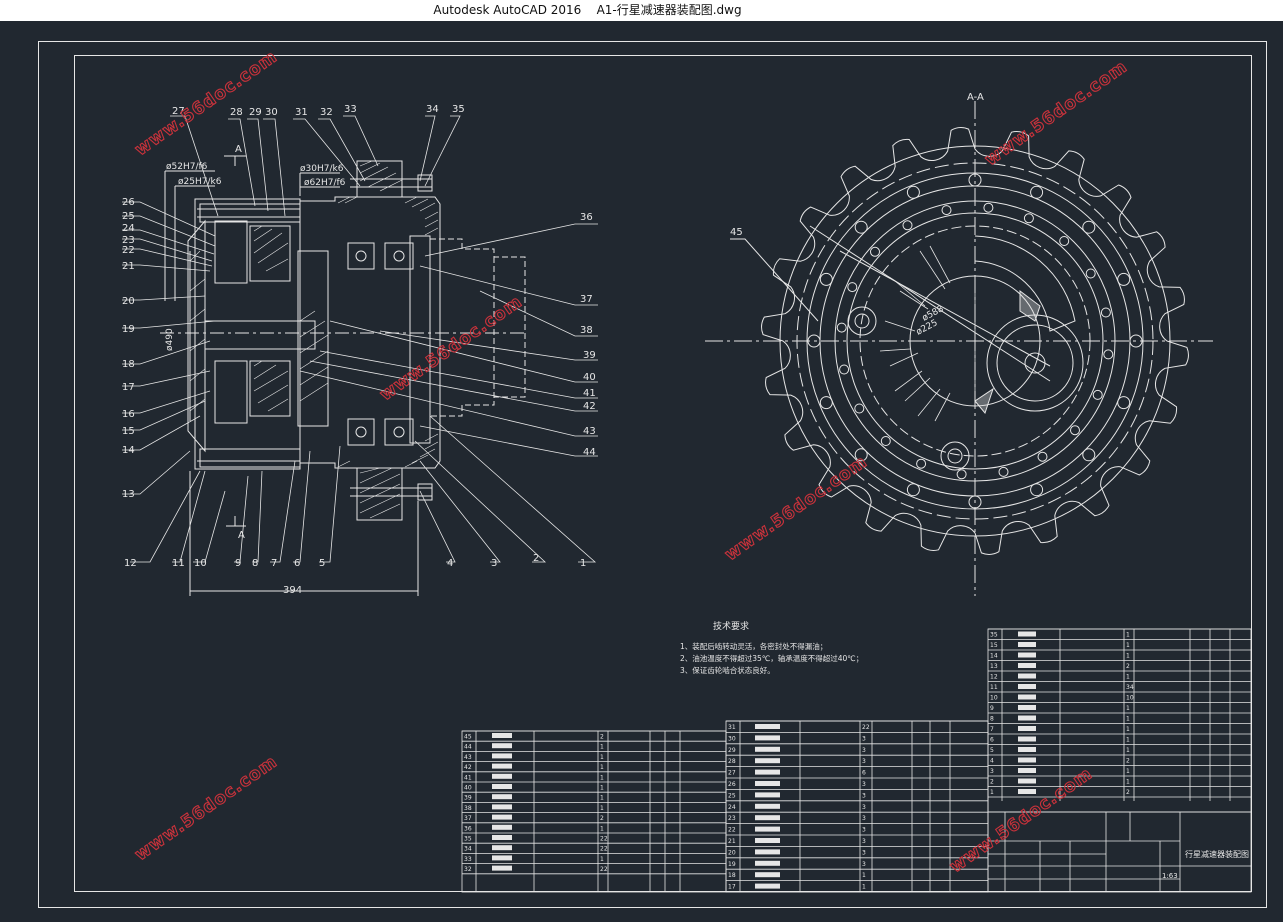 This screenshot has height=922, width=1283. Describe the element at coordinates (994, 635) in the screenshot. I see `bom-row-number: 35` at that location.